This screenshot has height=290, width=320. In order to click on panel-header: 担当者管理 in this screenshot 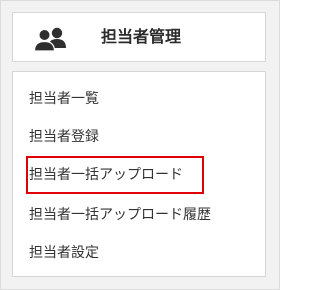, I will do `click(139, 37)`.